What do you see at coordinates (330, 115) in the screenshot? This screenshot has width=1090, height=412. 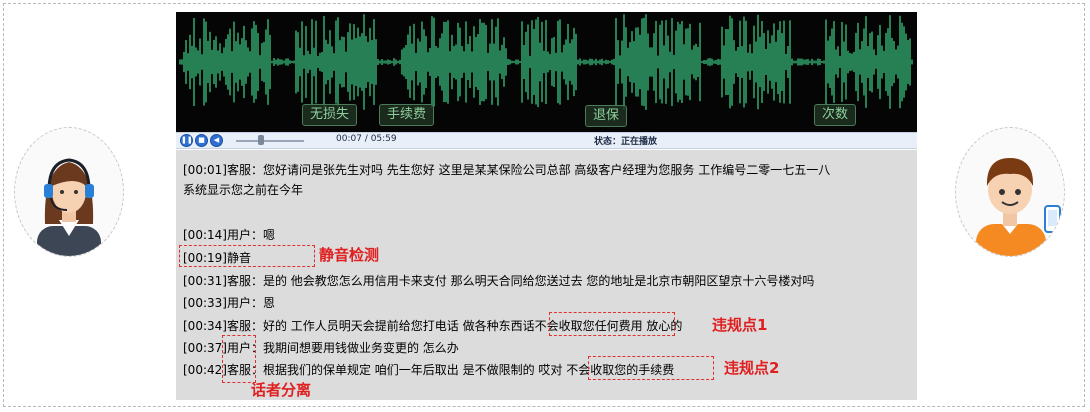 I see `waveform-tag-no-loss: 无损失` at bounding box center [330, 115].